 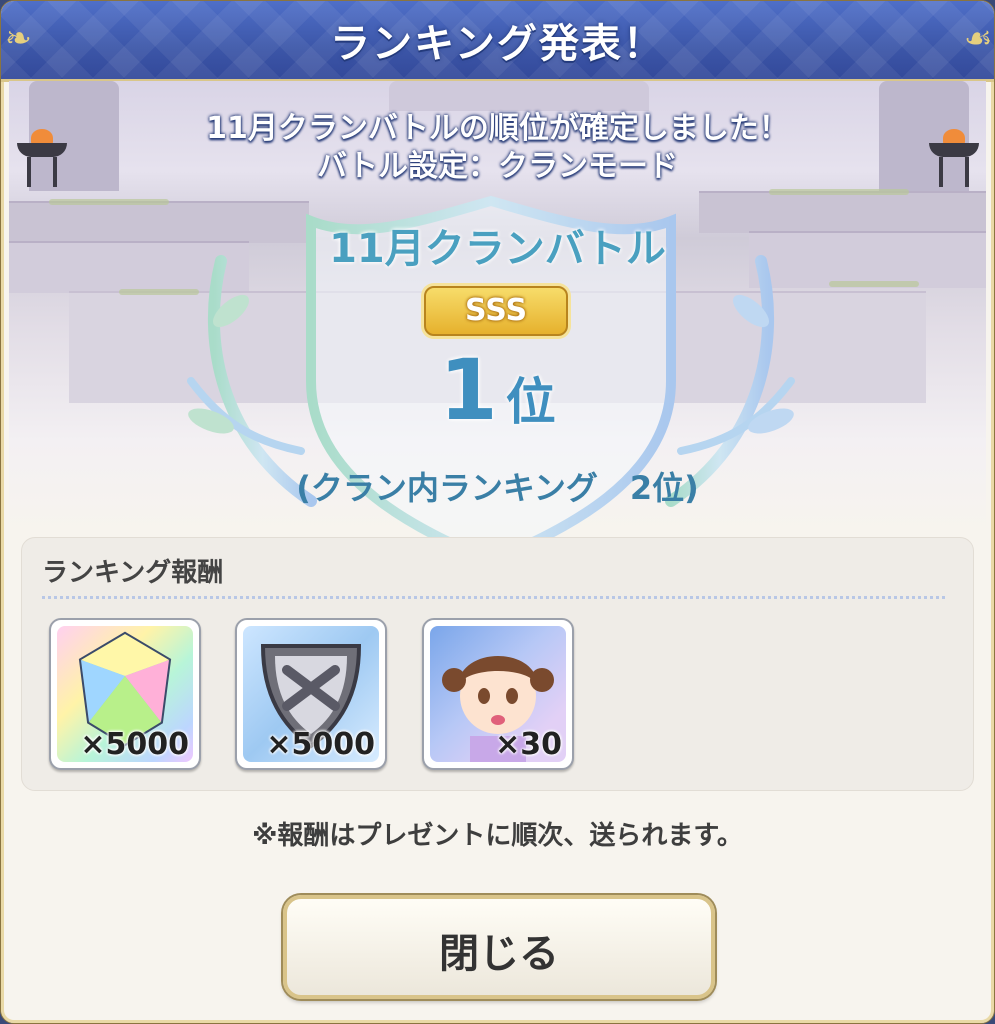 I want to click on rank-grade-label: SSS, so click(x=496, y=310).